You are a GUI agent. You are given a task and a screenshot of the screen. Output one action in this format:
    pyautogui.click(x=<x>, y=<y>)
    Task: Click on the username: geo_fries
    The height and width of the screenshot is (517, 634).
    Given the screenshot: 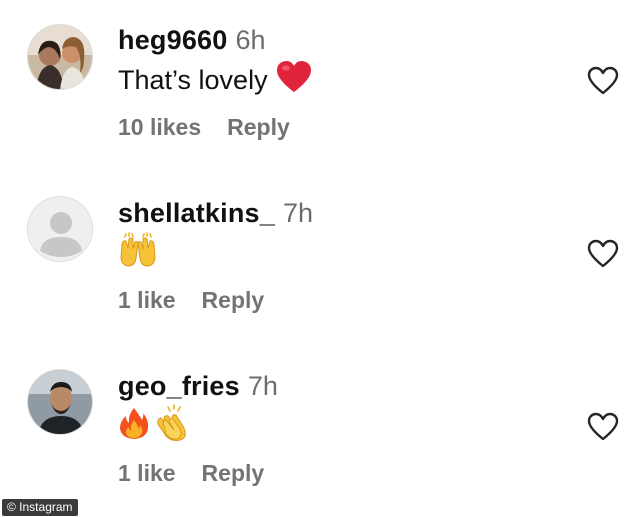 What is the action you would take?
    pyautogui.click(x=179, y=386)
    